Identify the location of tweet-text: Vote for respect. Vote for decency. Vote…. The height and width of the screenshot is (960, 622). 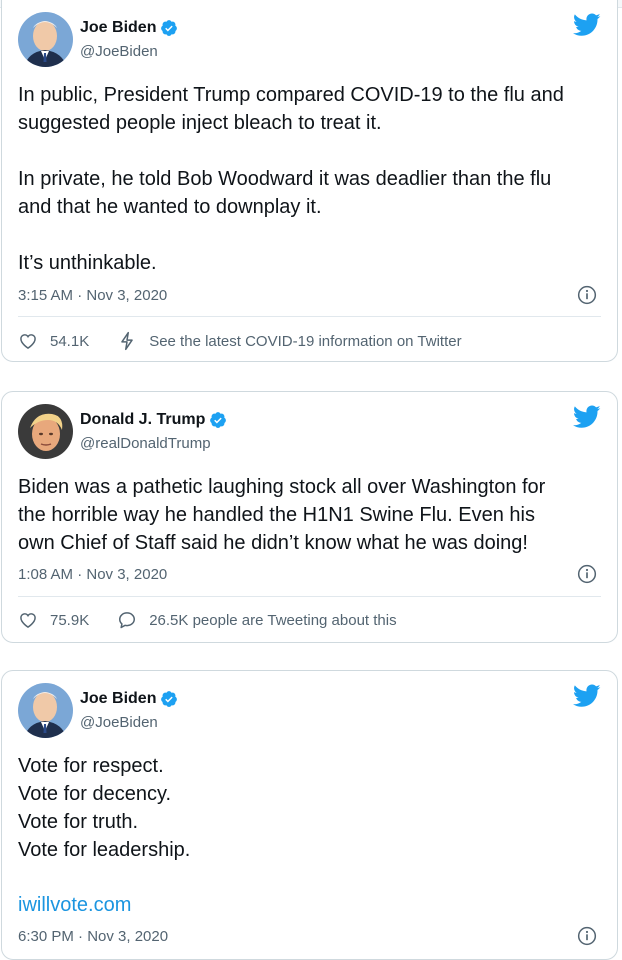
(104, 808).